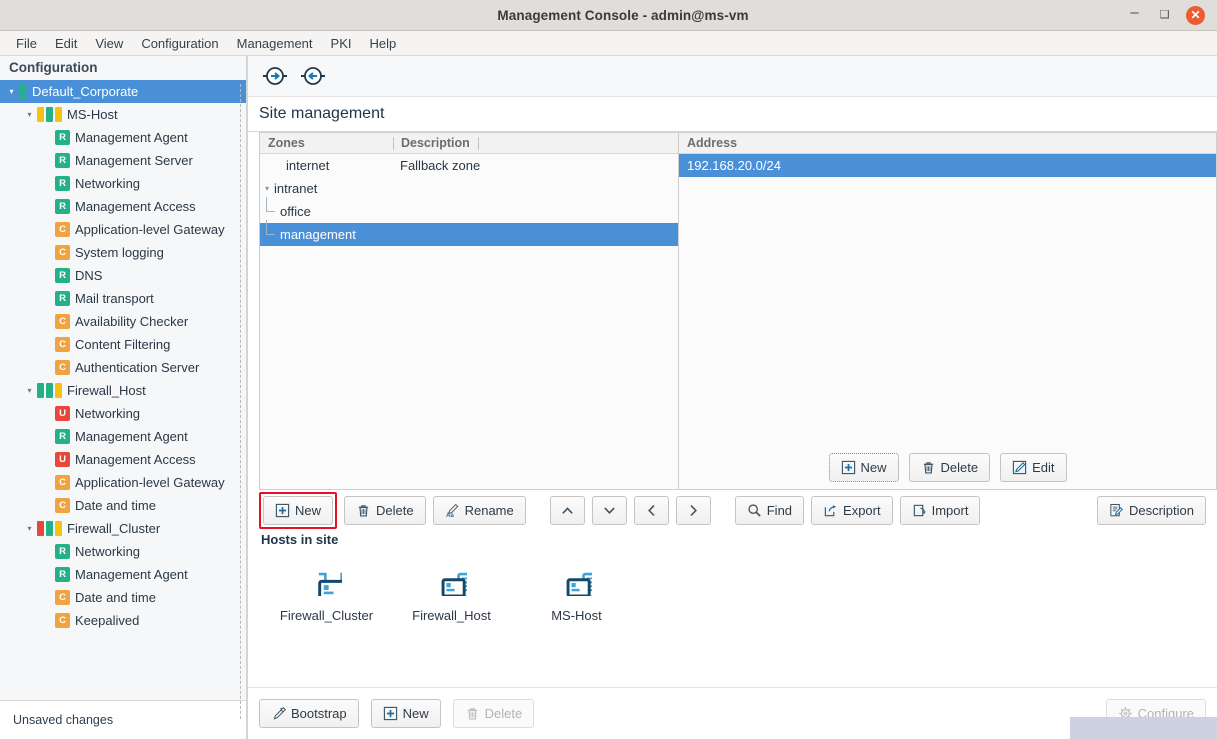 Image resolution: width=1217 pixels, height=739 pixels. I want to click on cluster-host-icon, so click(330, 588).